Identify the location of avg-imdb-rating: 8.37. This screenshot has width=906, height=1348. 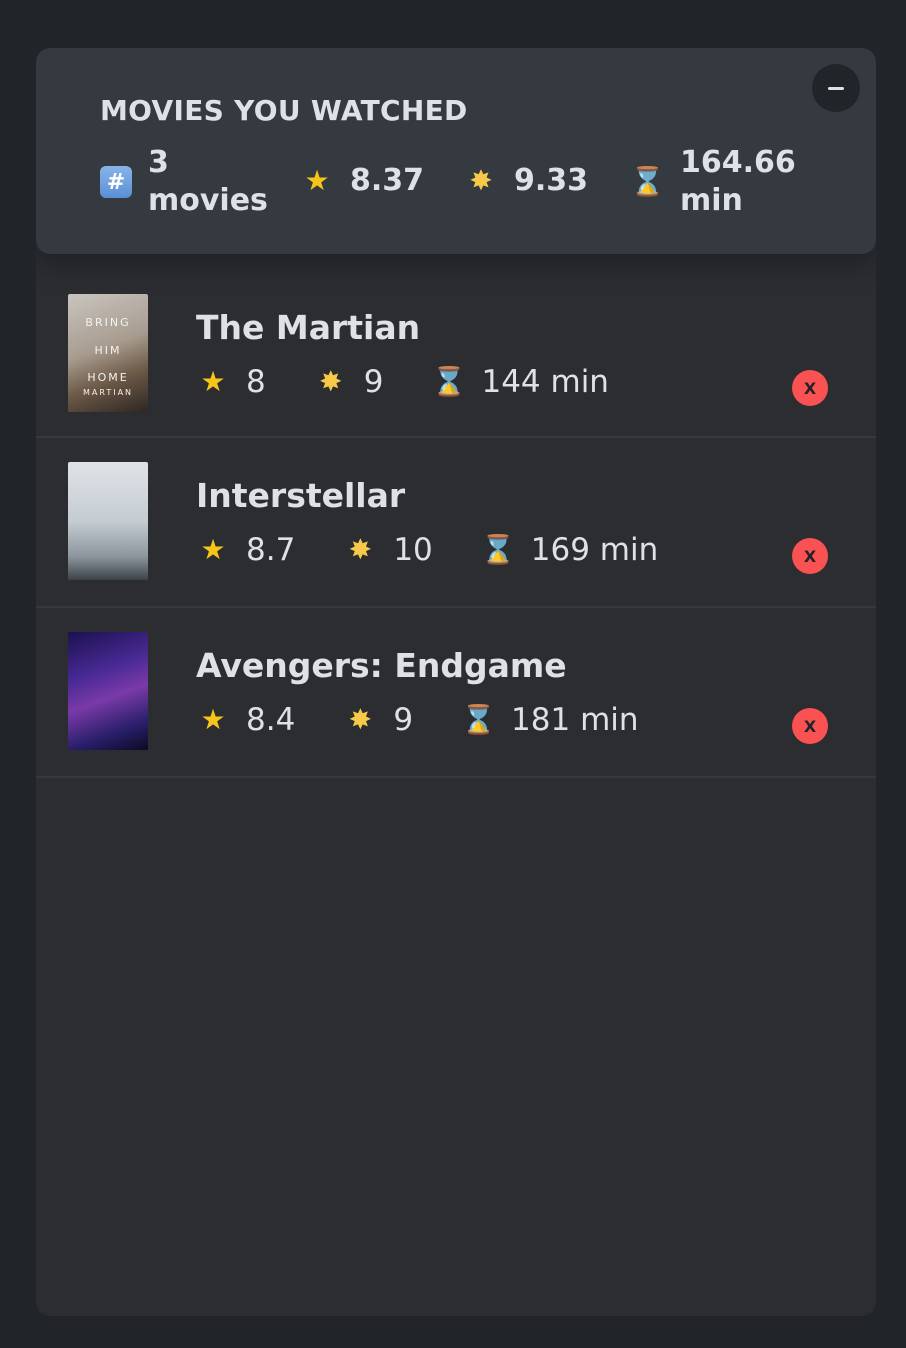
(387, 180).